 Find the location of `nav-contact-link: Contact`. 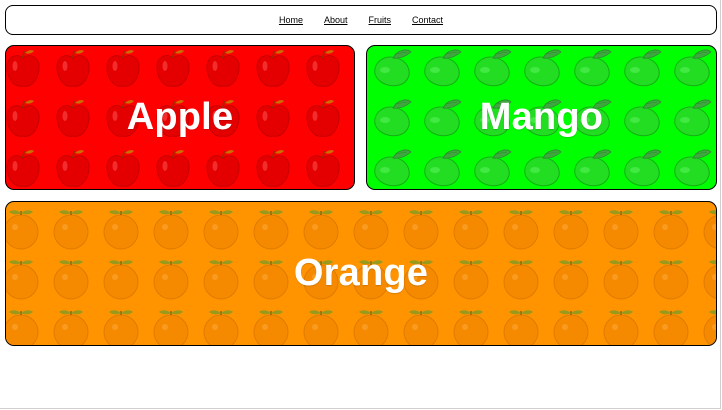

nav-contact-link: Contact is located at coordinates (427, 20).